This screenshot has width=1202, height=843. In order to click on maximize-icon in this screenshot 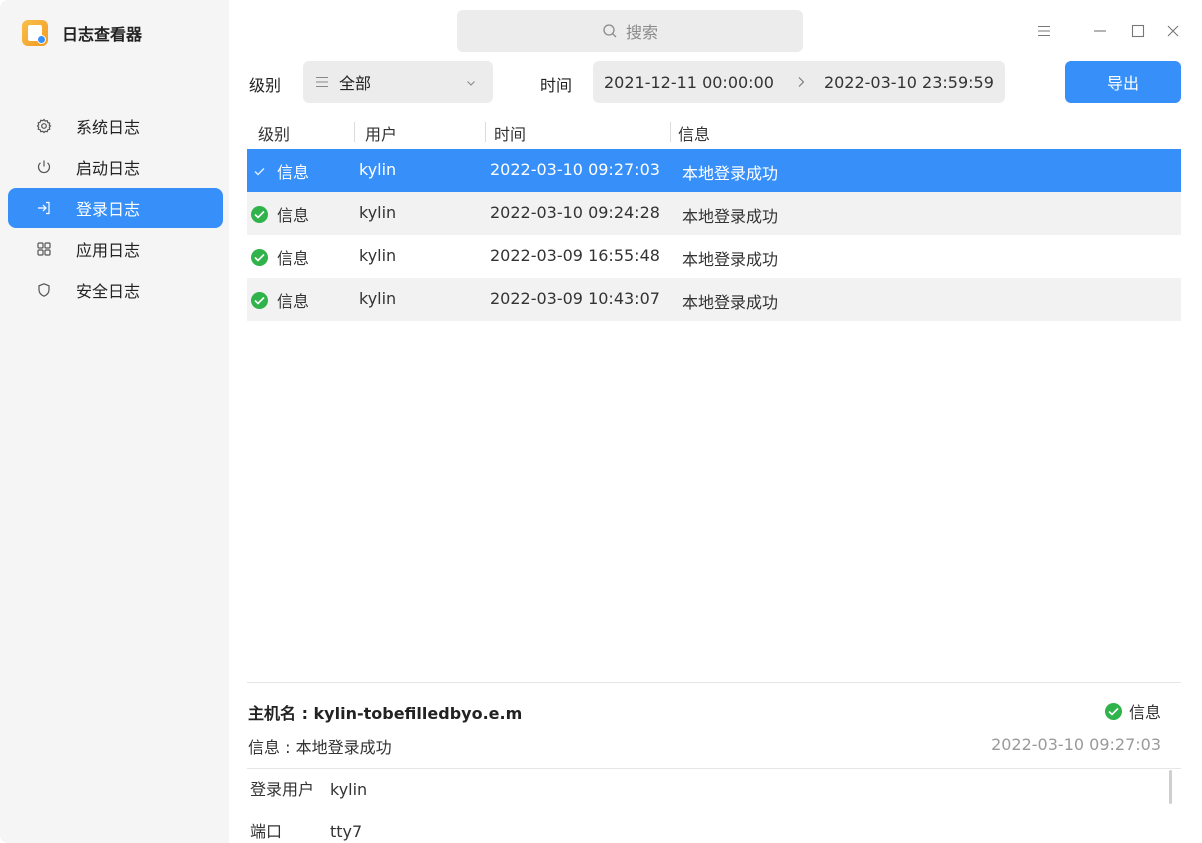, I will do `click(1138, 31)`.